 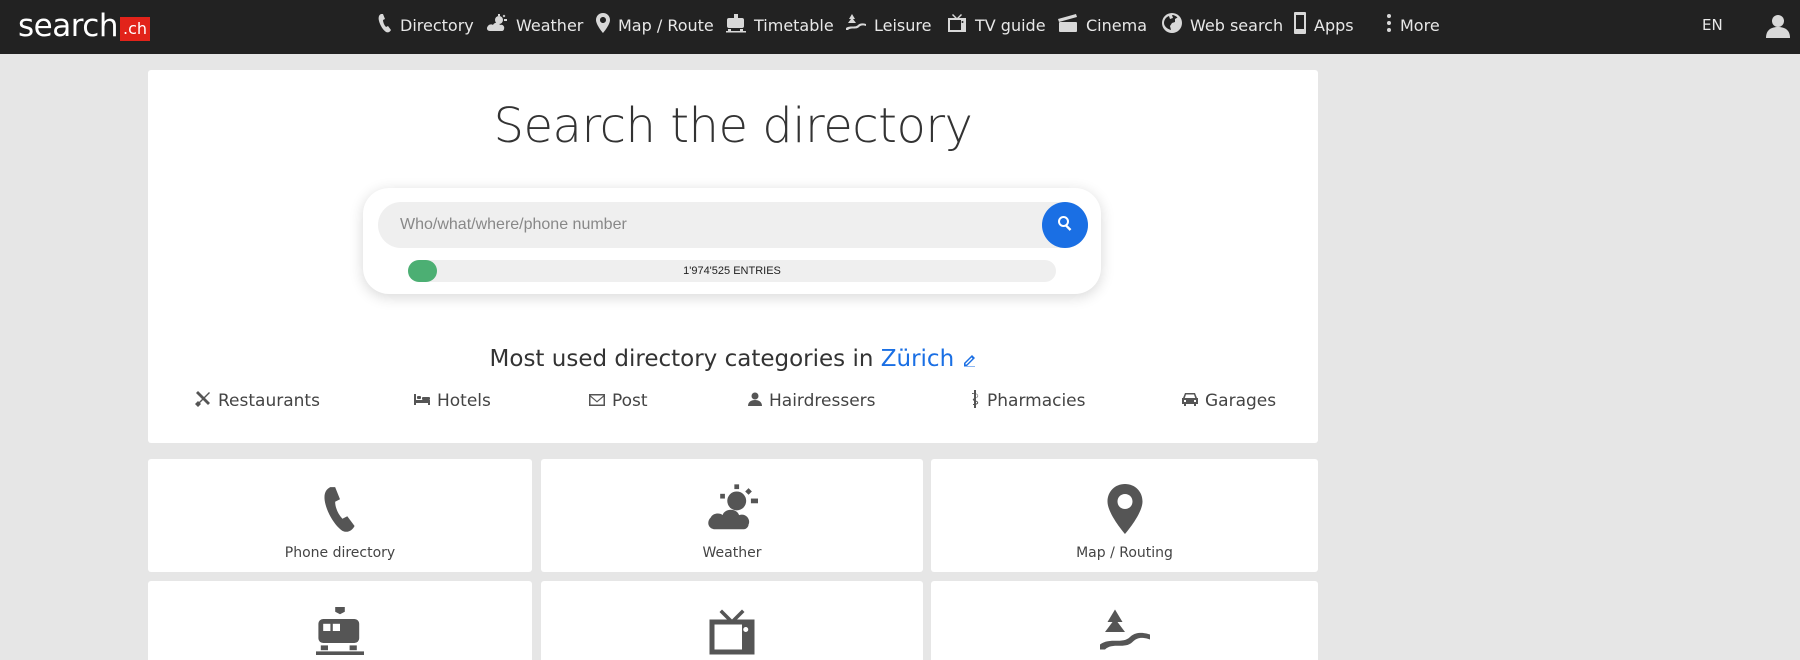 What do you see at coordinates (464, 401) in the screenshot?
I see `category-label: Hotels` at bounding box center [464, 401].